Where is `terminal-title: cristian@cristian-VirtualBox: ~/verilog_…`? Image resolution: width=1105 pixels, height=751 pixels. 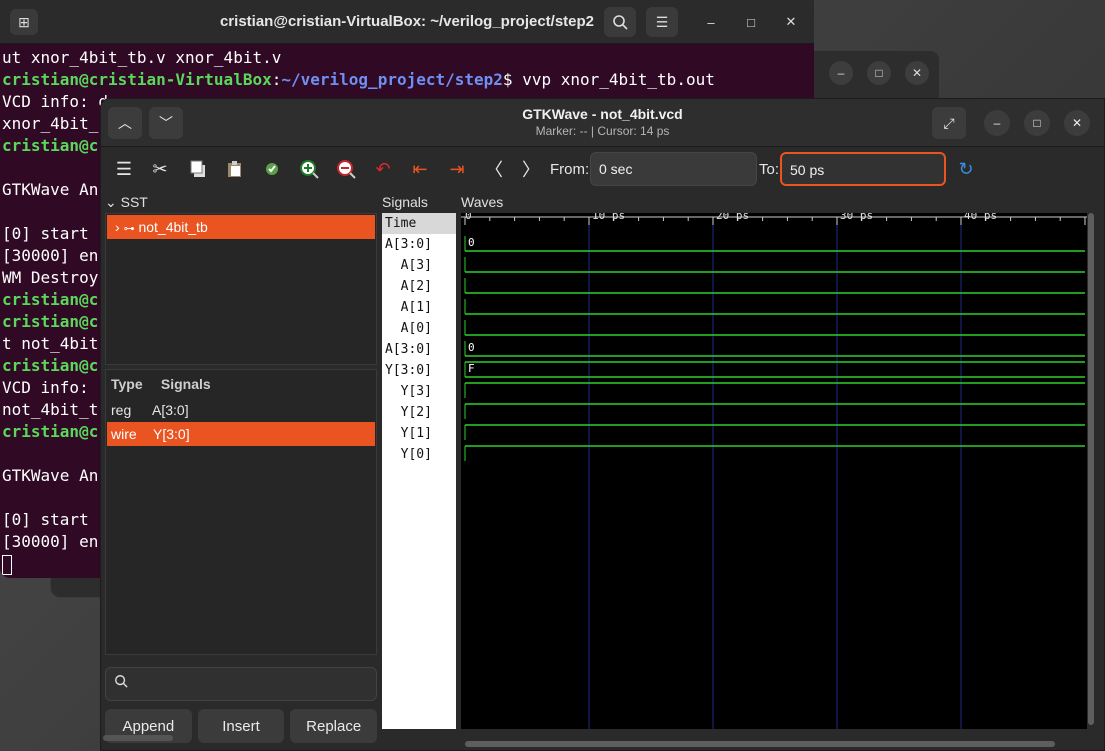
terminal-title: cristian@cristian-VirtualBox: ~/verilog_… is located at coordinates (407, 21).